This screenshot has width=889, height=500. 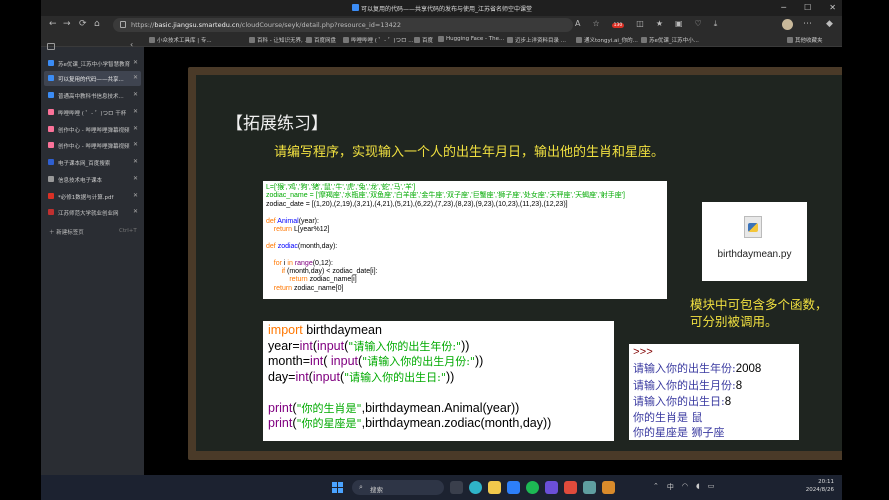 I want to click on store-icon, so click(x=513, y=487).